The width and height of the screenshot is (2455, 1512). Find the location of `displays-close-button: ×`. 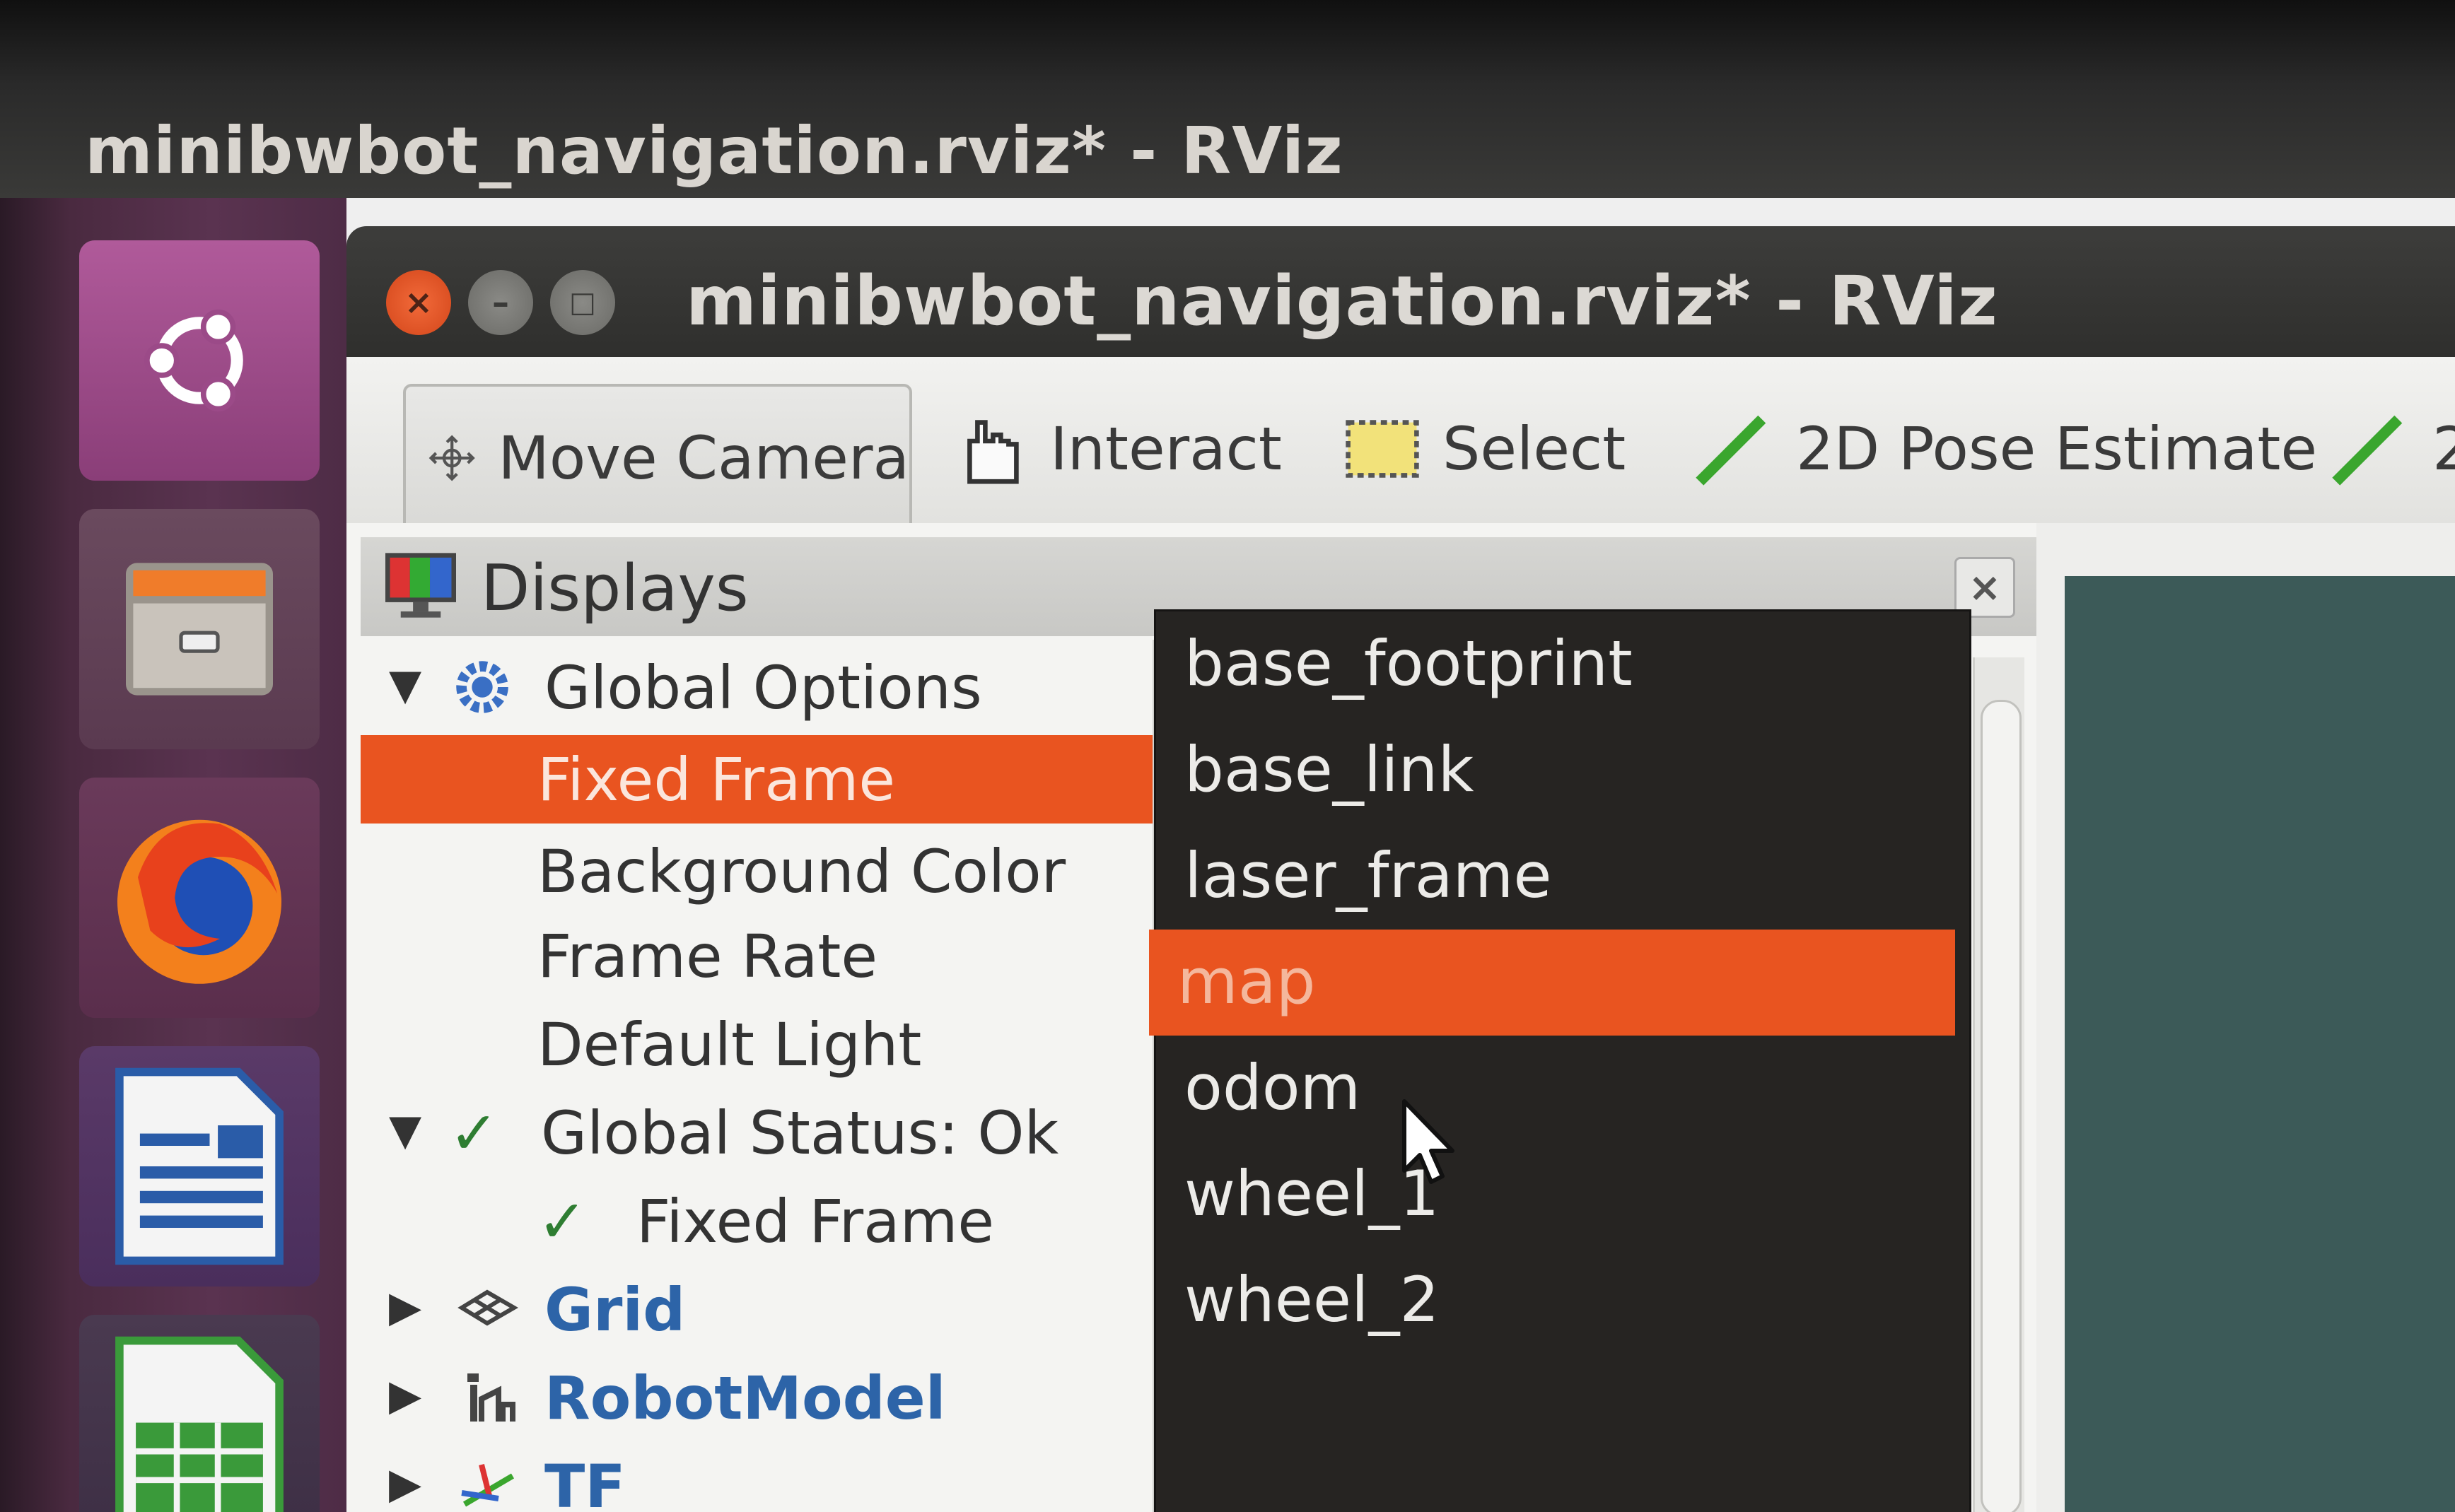

displays-close-button: × is located at coordinates (1985, 587).